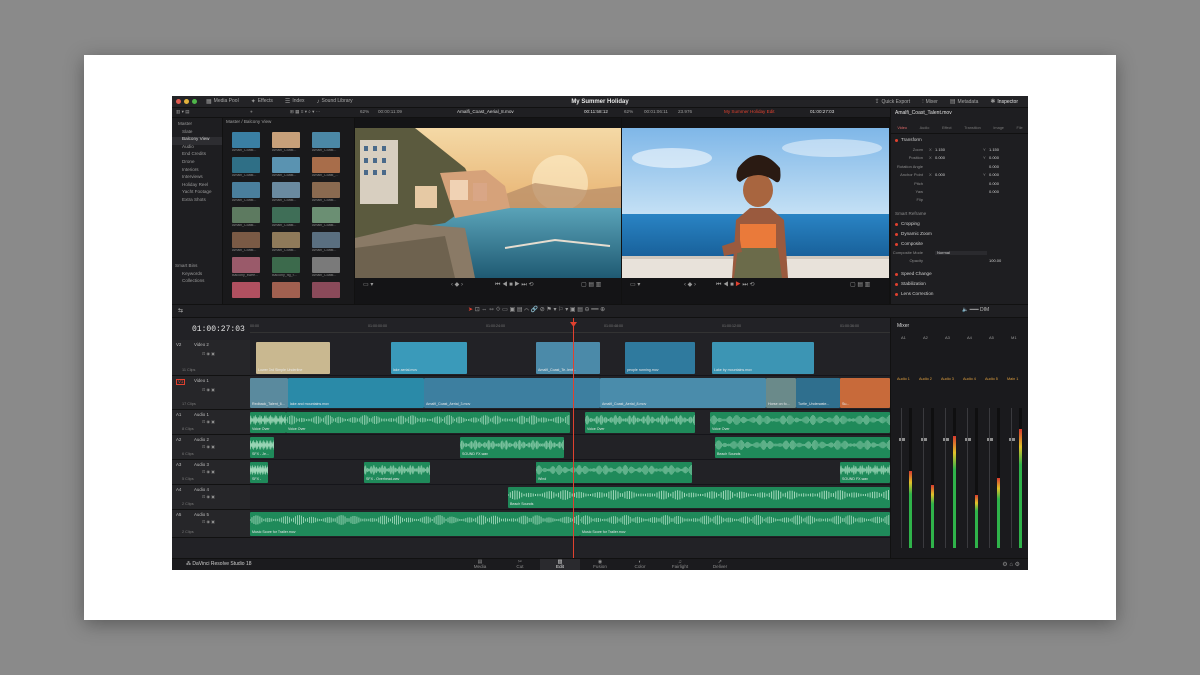  Describe the element at coordinates (959, 244) in the screenshot. I see `inspector-section: Composite` at that location.